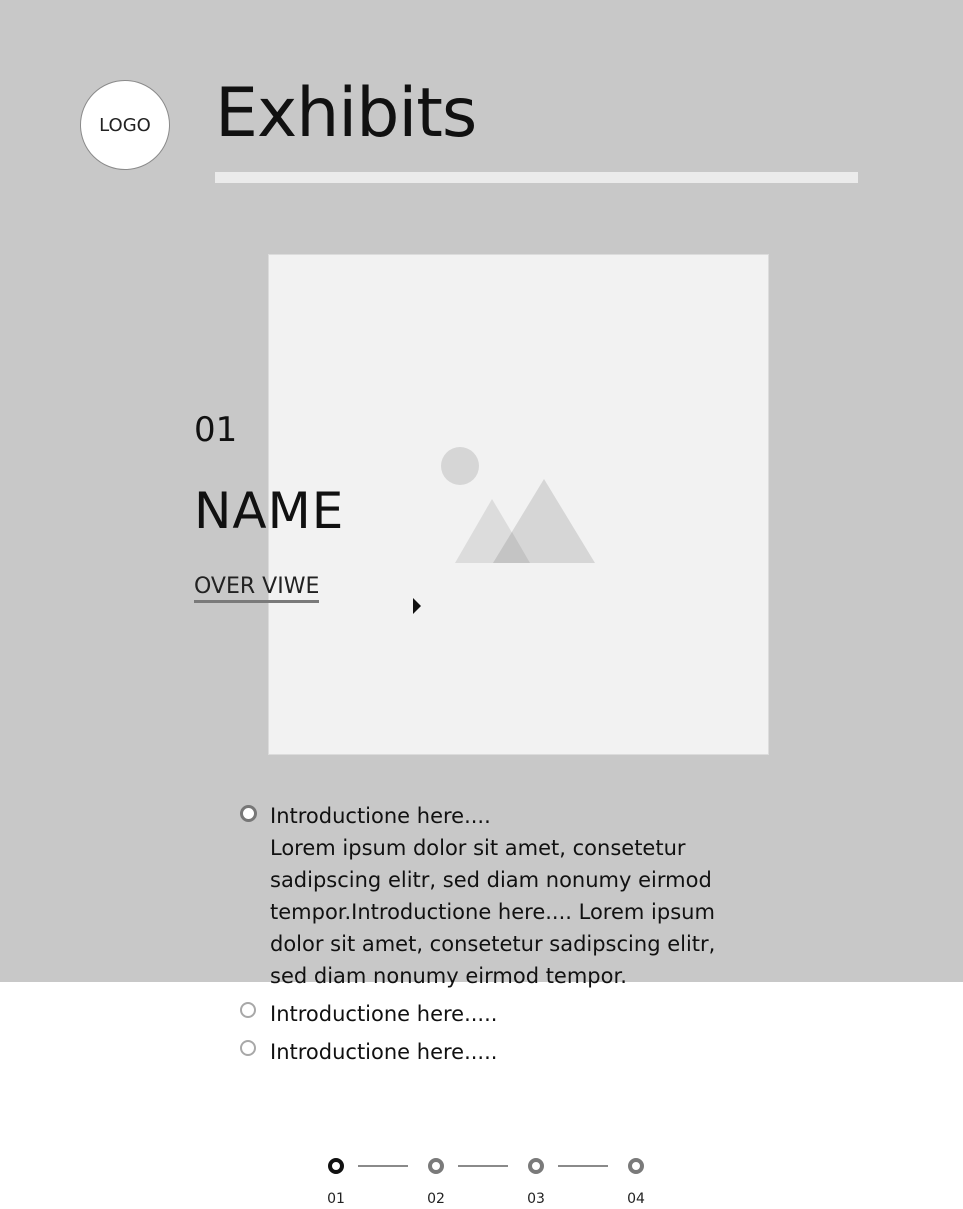 This screenshot has width=963, height=1209. Describe the element at coordinates (536, 177) in the screenshot. I see `title-underline` at that location.